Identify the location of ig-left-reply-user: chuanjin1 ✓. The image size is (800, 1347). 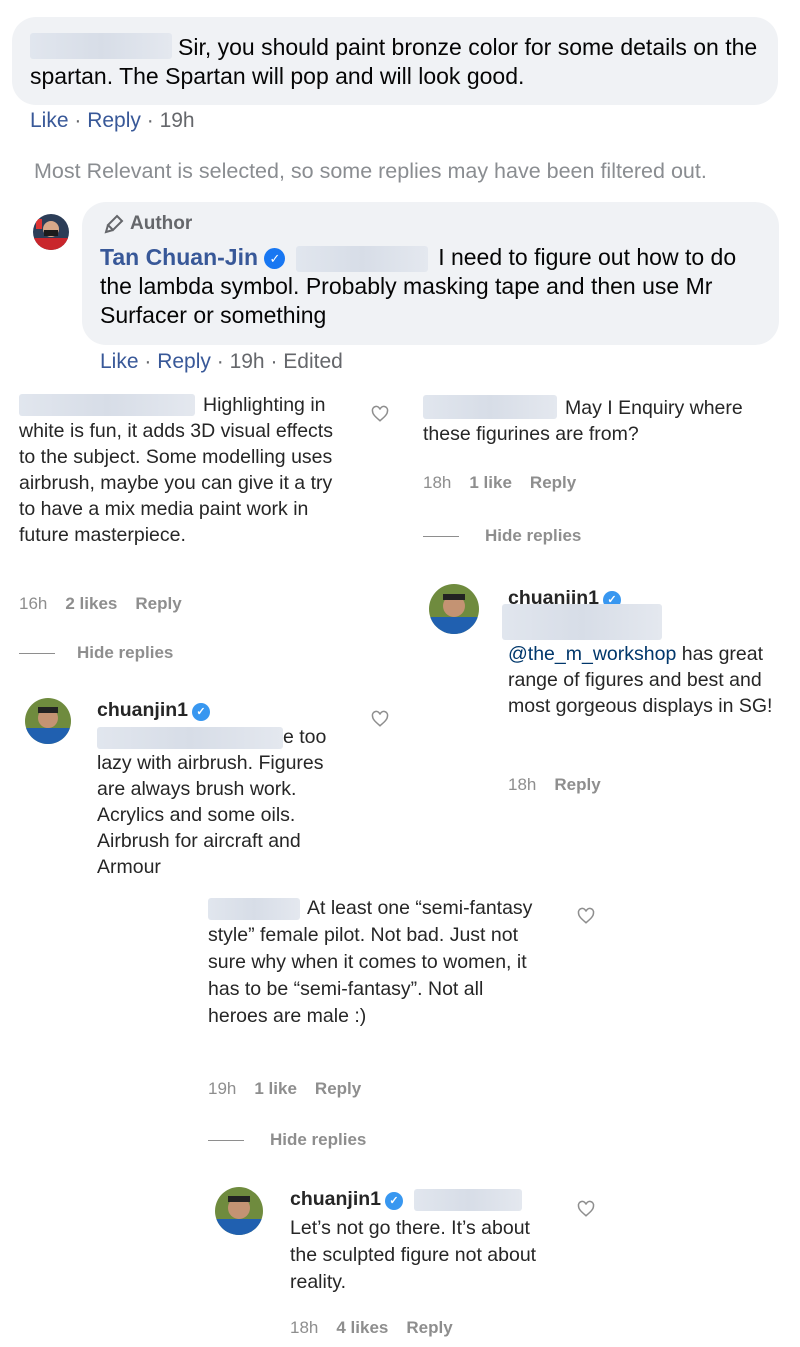
(154, 710).